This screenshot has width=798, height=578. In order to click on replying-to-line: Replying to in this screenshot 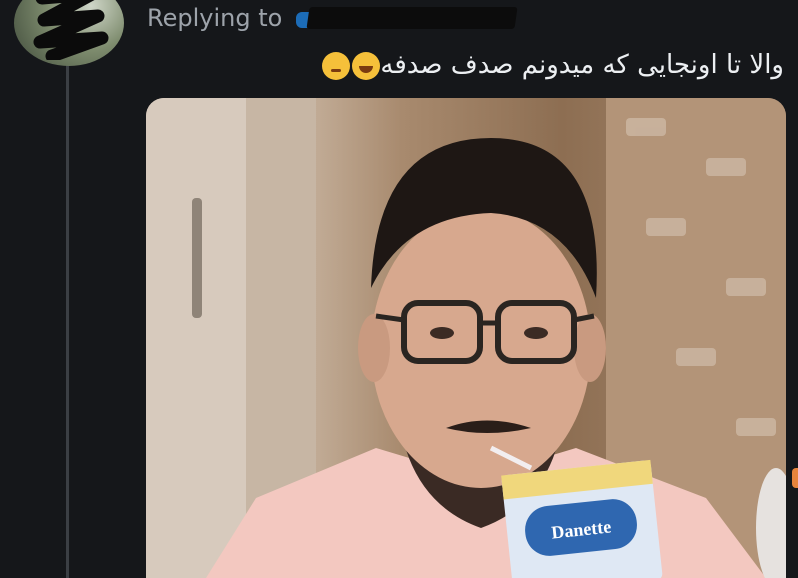, I will do `click(332, 18)`.